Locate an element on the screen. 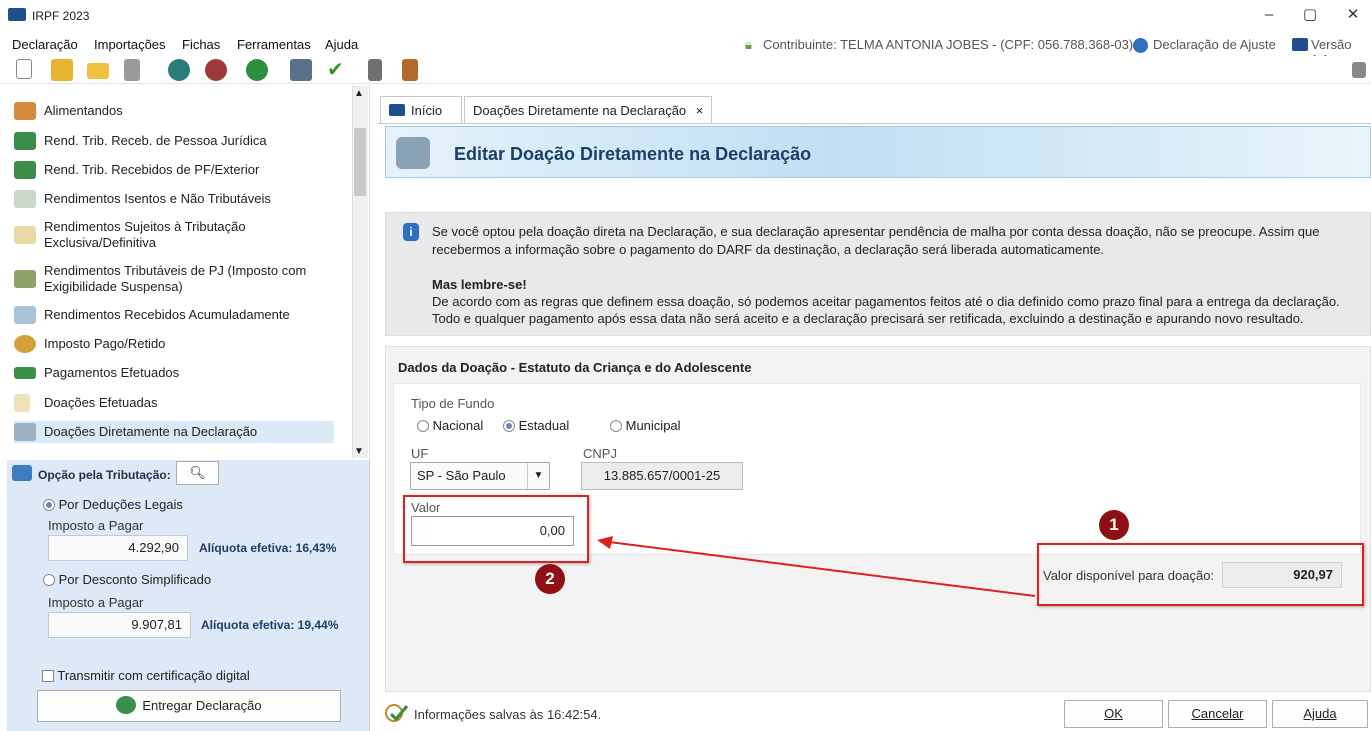 The image size is (1371, 731). nav-item-acumuladamente: Rendimentos Recebidos Acumuladamente is located at coordinates (174, 315).